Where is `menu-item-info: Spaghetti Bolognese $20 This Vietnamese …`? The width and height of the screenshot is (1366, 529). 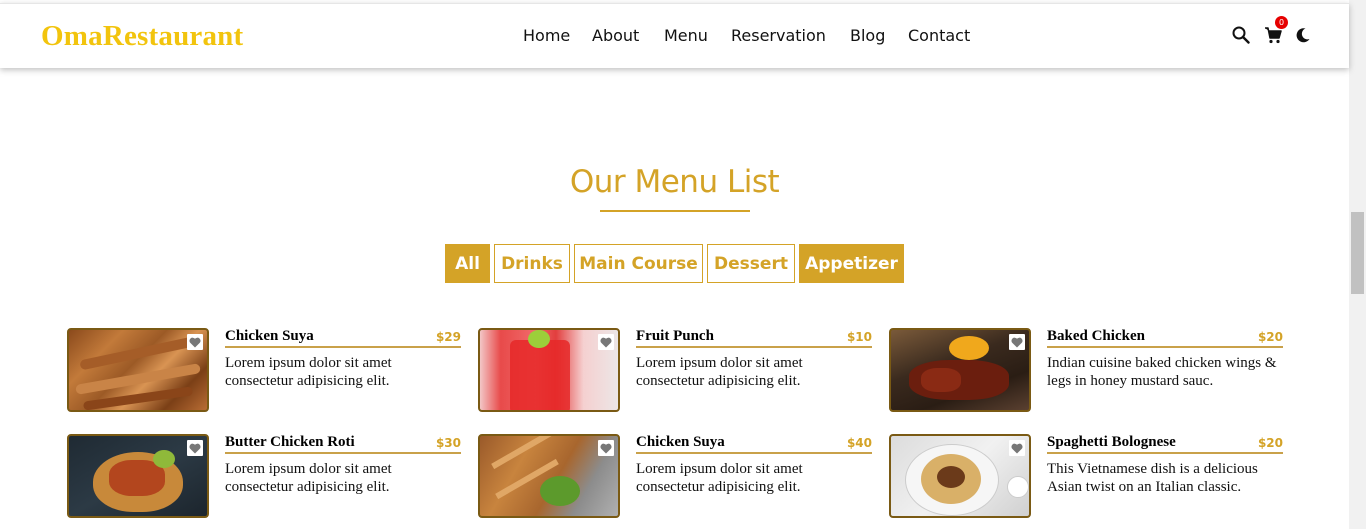
menu-item-info: Spaghetti Bolognese $20 This Vietnamese … is located at coordinates (1165, 465).